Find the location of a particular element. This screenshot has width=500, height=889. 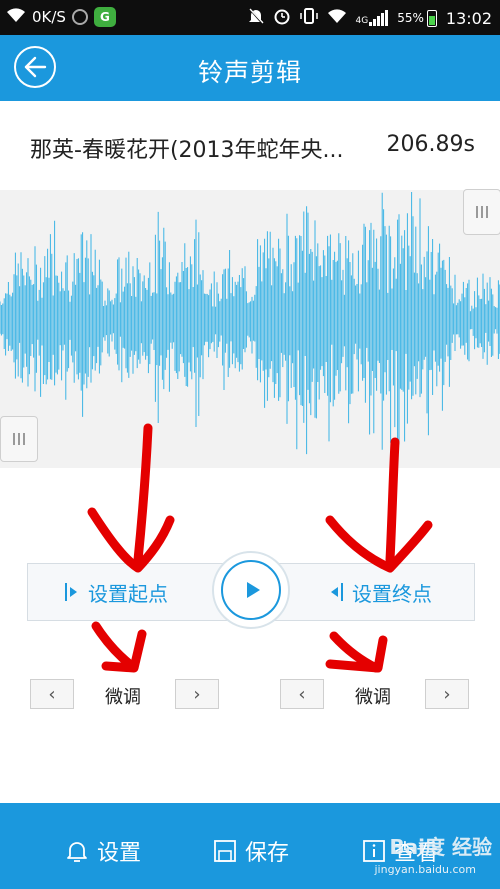

song-duration: 206.89s is located at coordinates (430, 144).